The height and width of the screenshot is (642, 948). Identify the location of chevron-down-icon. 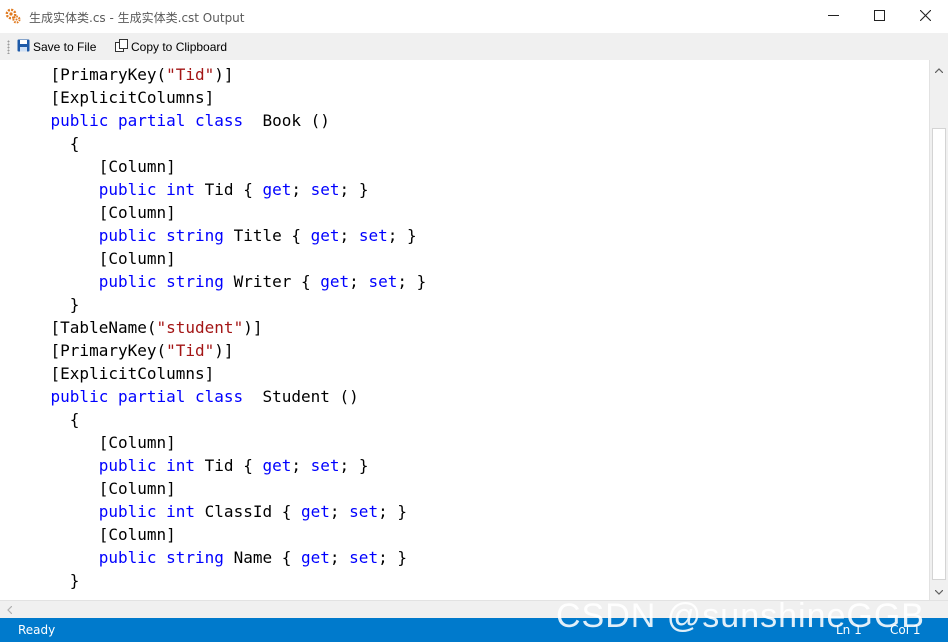
(939, 591).